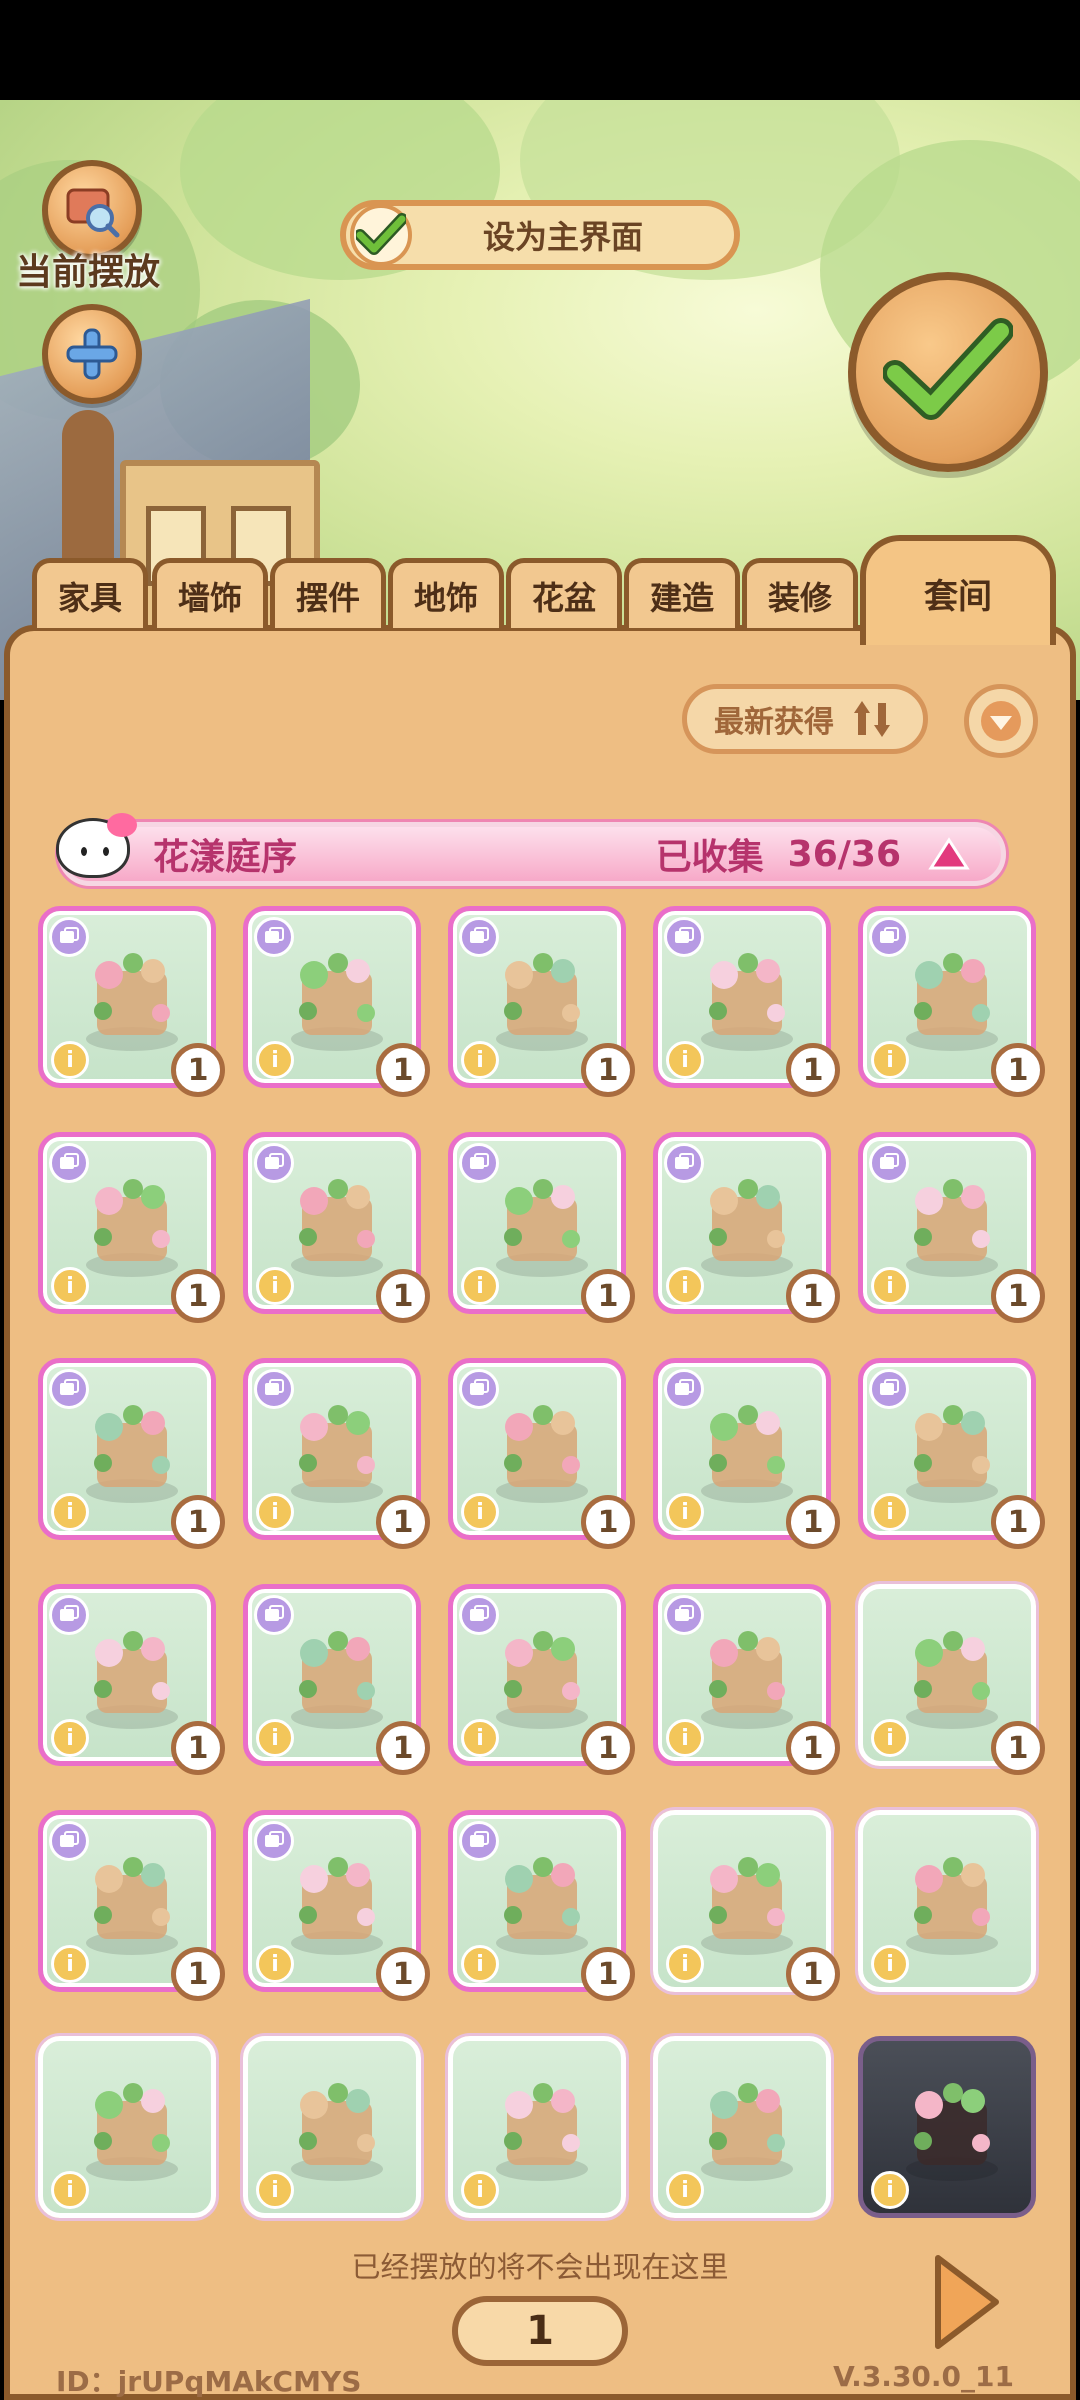 Image resolution: width=1080 pixels, height=2400 pixels. I want to click on item-card-pond-floor: i, so click(537, 2127).